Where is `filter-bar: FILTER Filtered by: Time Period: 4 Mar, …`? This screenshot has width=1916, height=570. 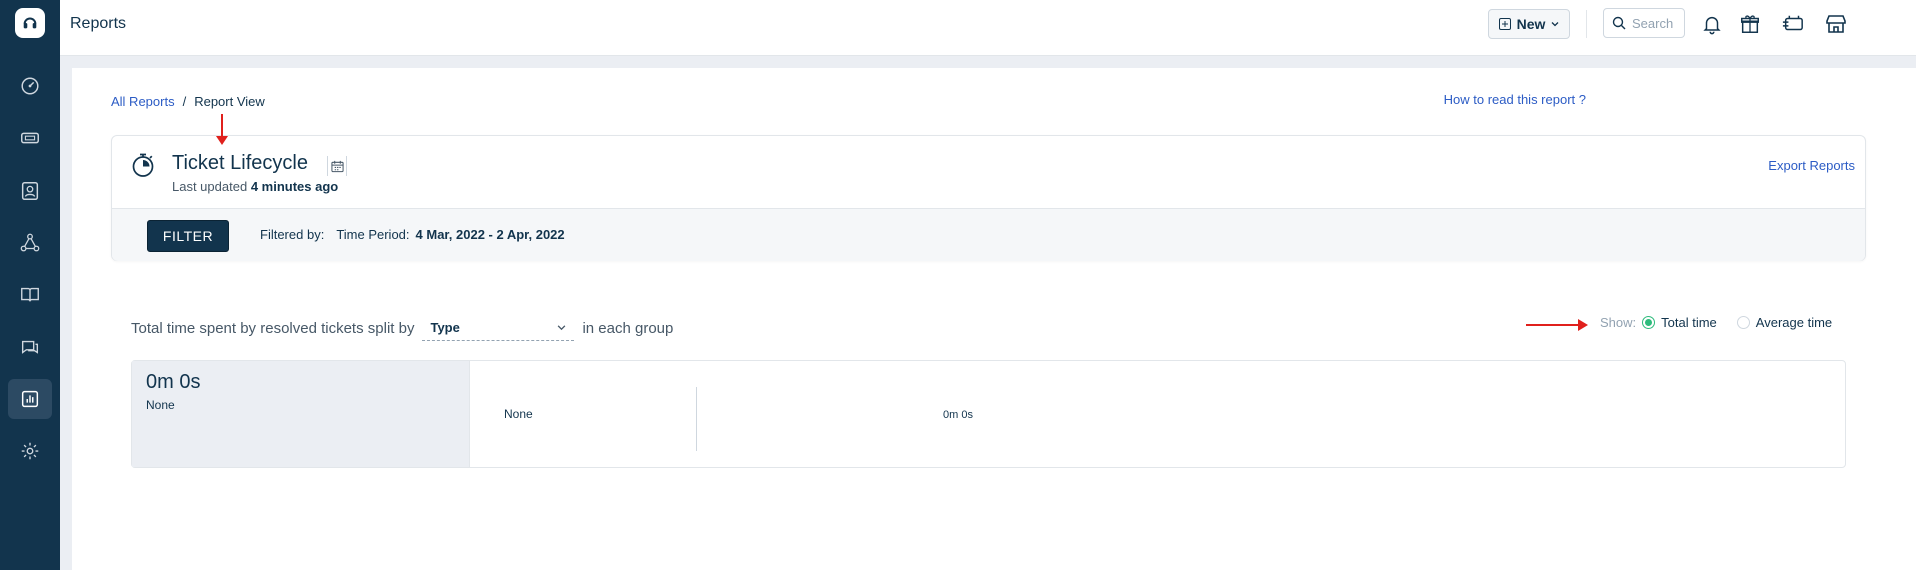 filter-bar: FILTER Filtered by: Time Period: 4 Mar, … is located at coordinates (988, 234).